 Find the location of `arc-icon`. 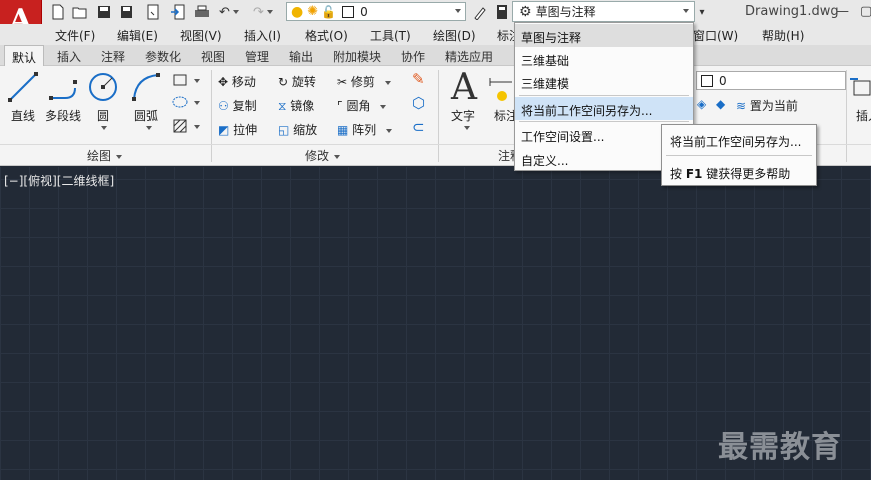

arc-icon is located at coordinates (146, 87).